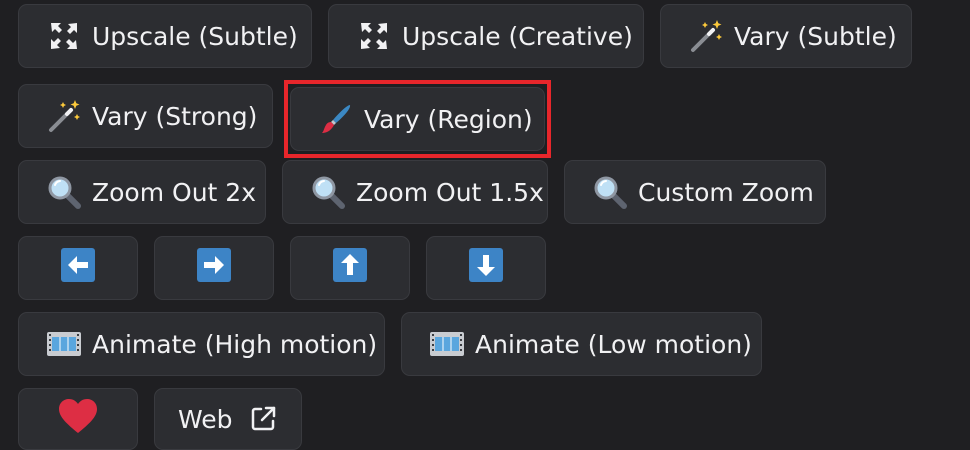 Image resolution: width=970 pixels, height=450 pixels. What do you see at coordinates (517, 36) in the screenshot?
I see `upscale-creative-label: Upscale (Creative)` at bounding box center [517, 36].